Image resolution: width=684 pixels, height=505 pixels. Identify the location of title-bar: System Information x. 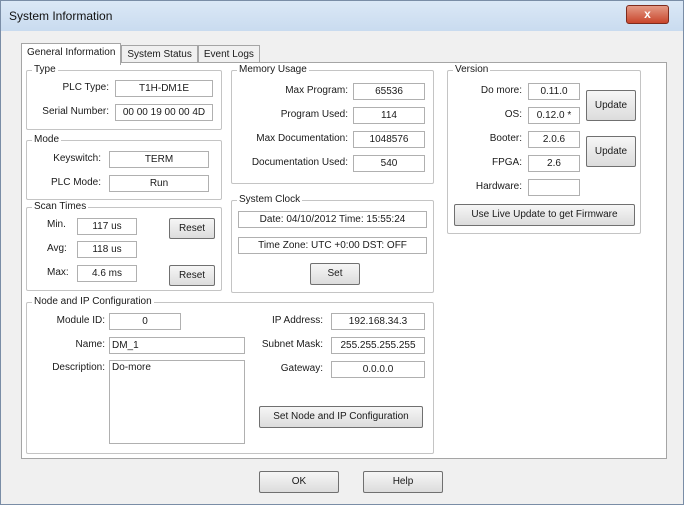
(342, 16).